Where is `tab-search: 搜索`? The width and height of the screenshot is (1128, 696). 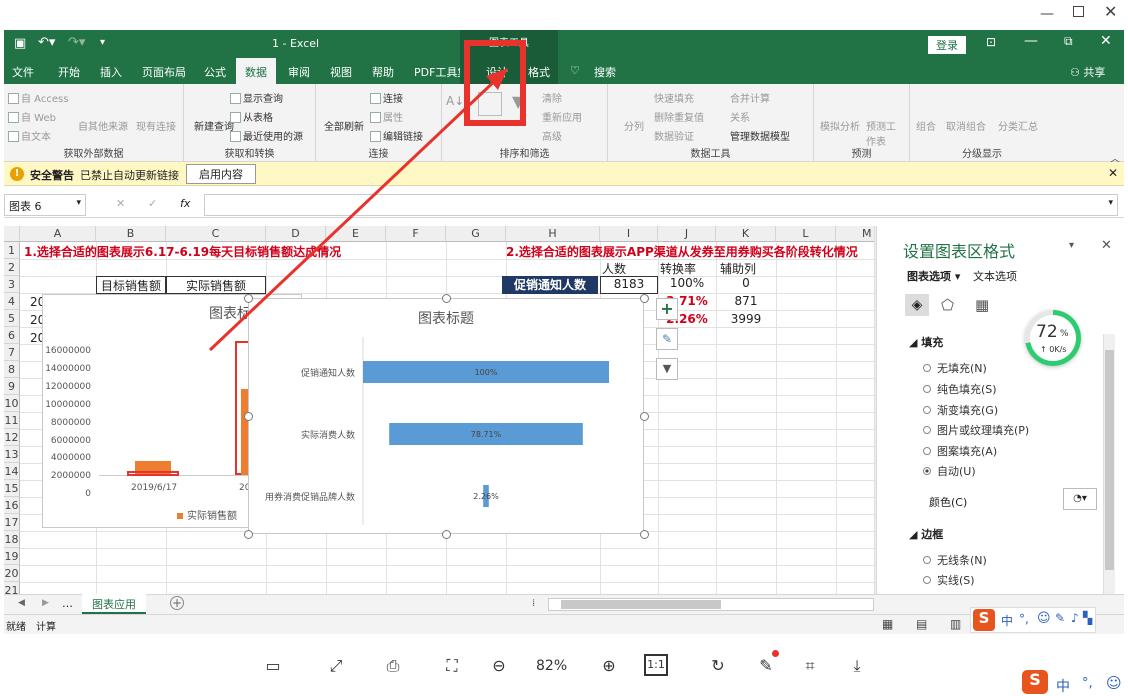 tab-search: 搜索 is located at coordinates (605, 72).